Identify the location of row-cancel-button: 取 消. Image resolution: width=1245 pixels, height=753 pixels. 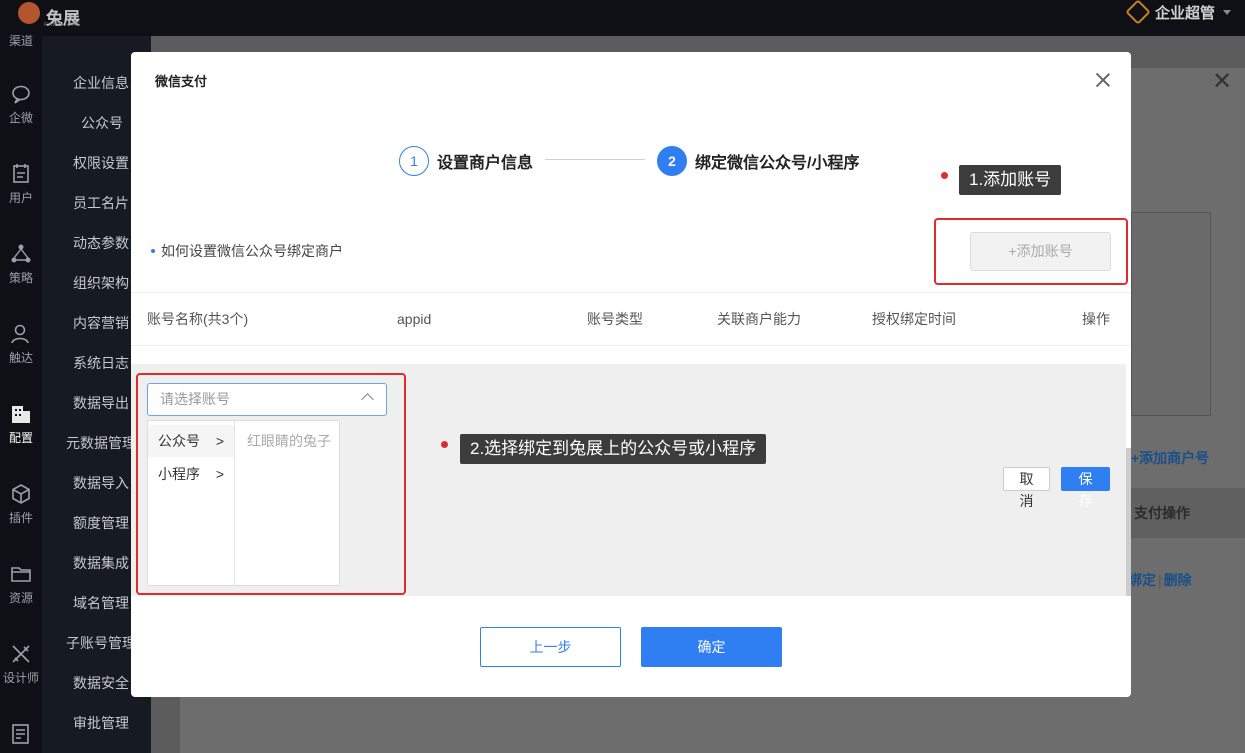
(1026, 488).